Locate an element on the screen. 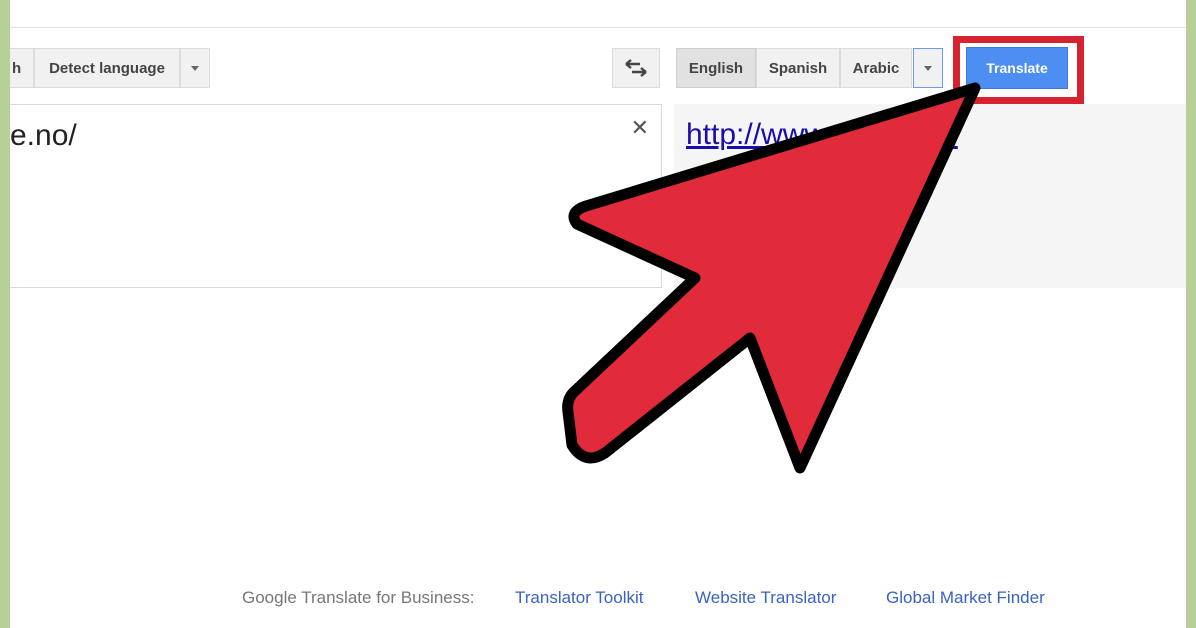  global-market-finder-link-text: Global Market Finder is located at coordinates (965, 597).